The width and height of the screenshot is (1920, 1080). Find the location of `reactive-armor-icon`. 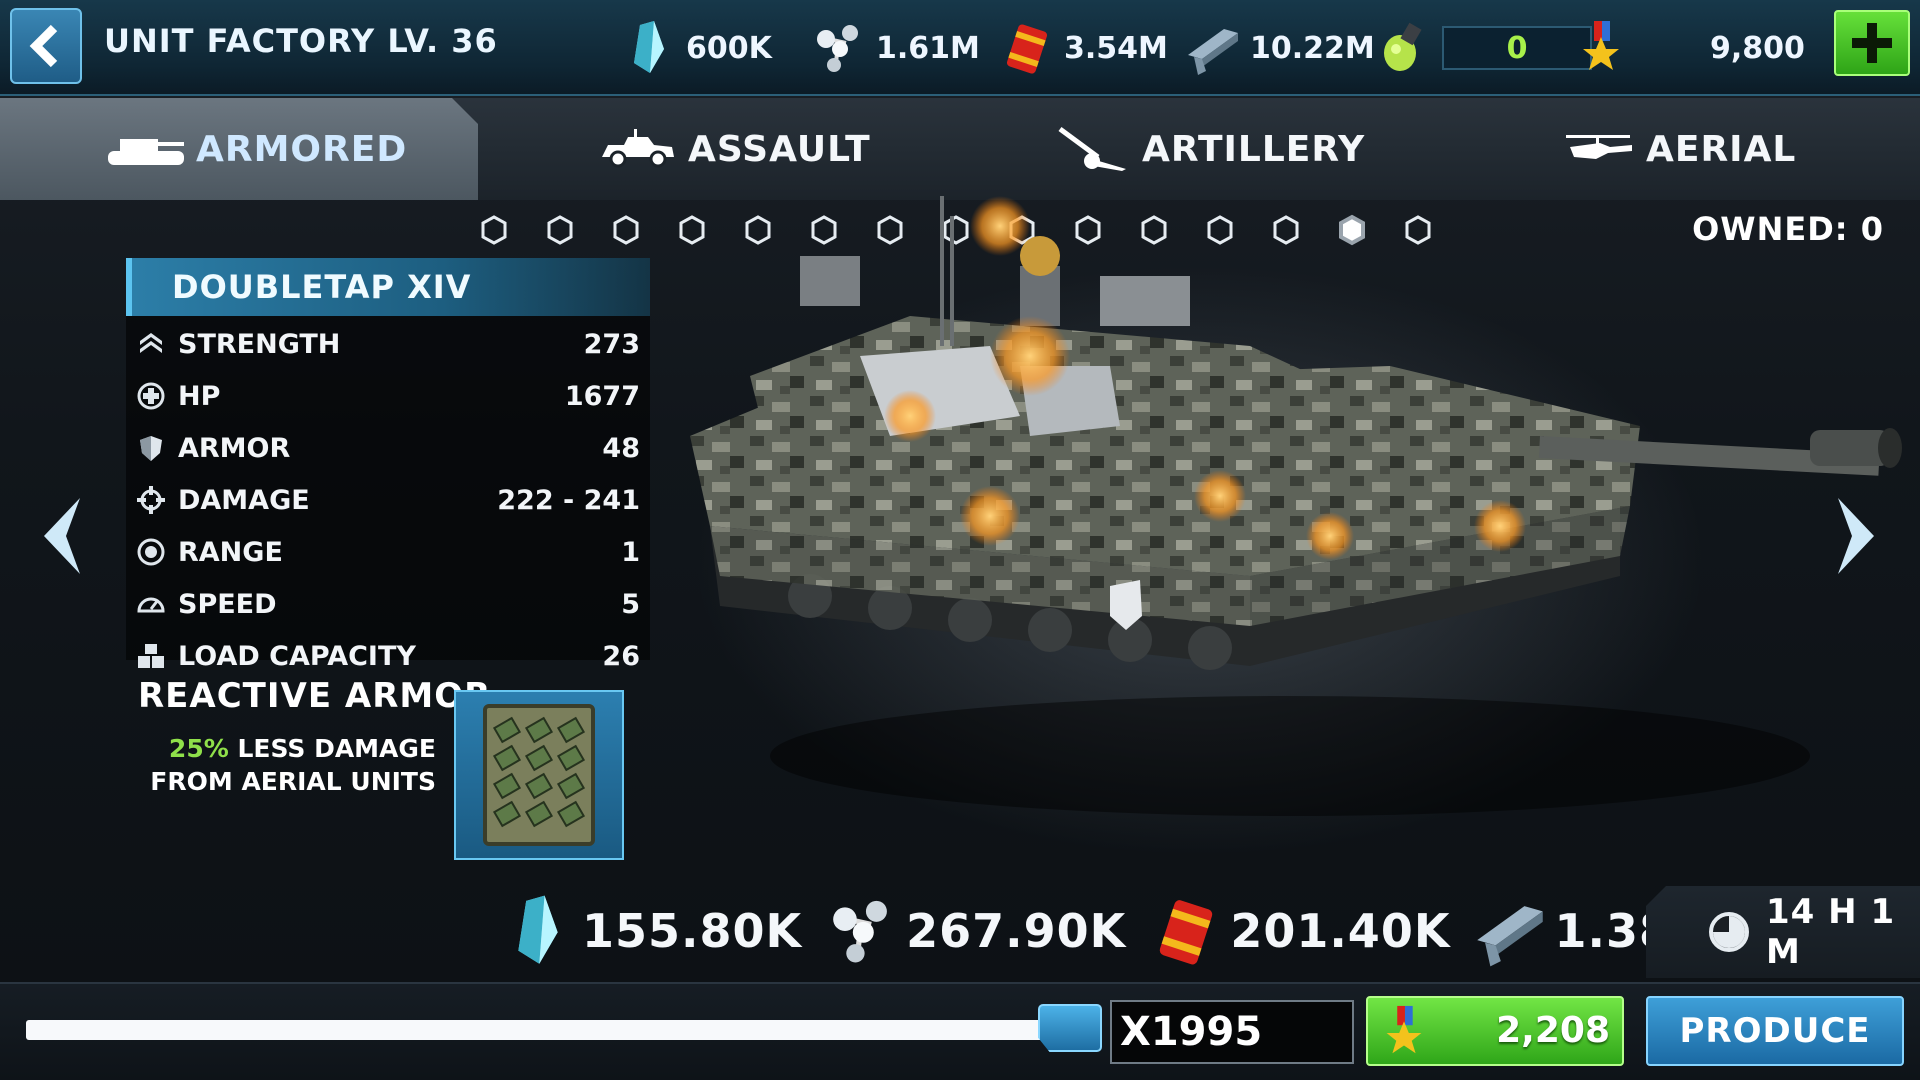

reactive-armor-icon is located at coordinates (539, 775).